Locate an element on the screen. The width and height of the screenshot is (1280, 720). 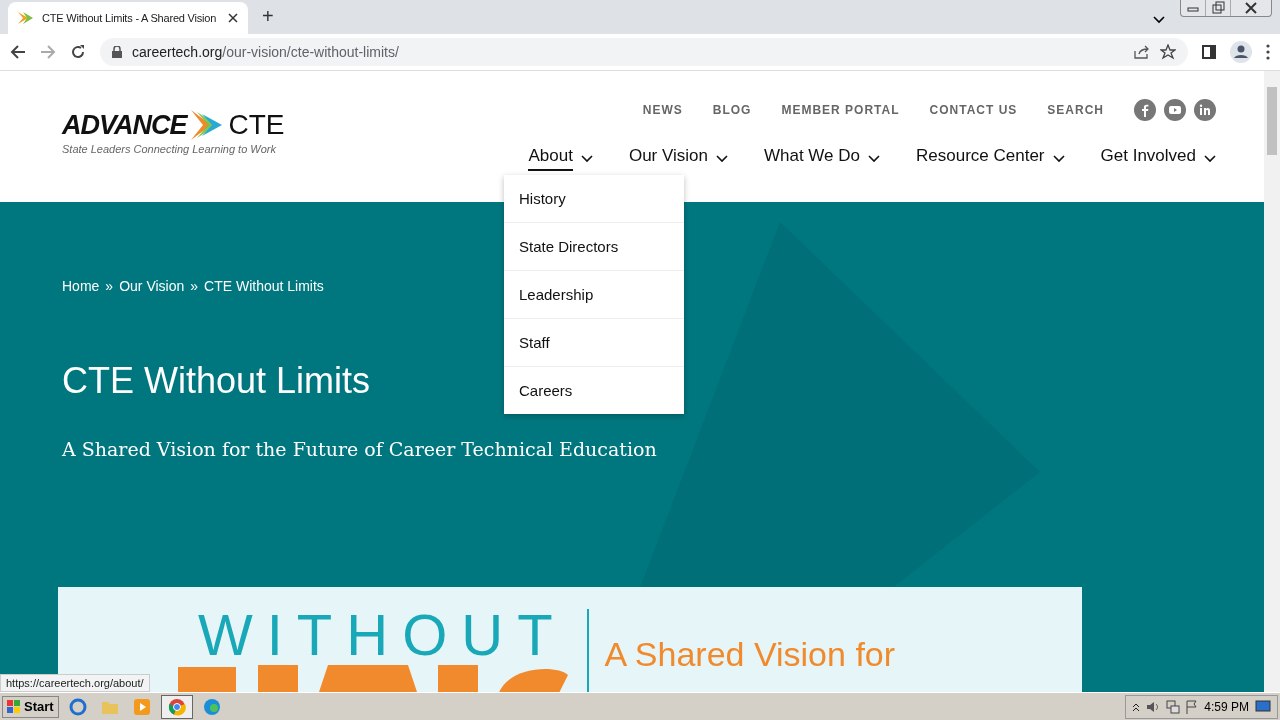
flag-icon is located at coordinates (1192, 706).